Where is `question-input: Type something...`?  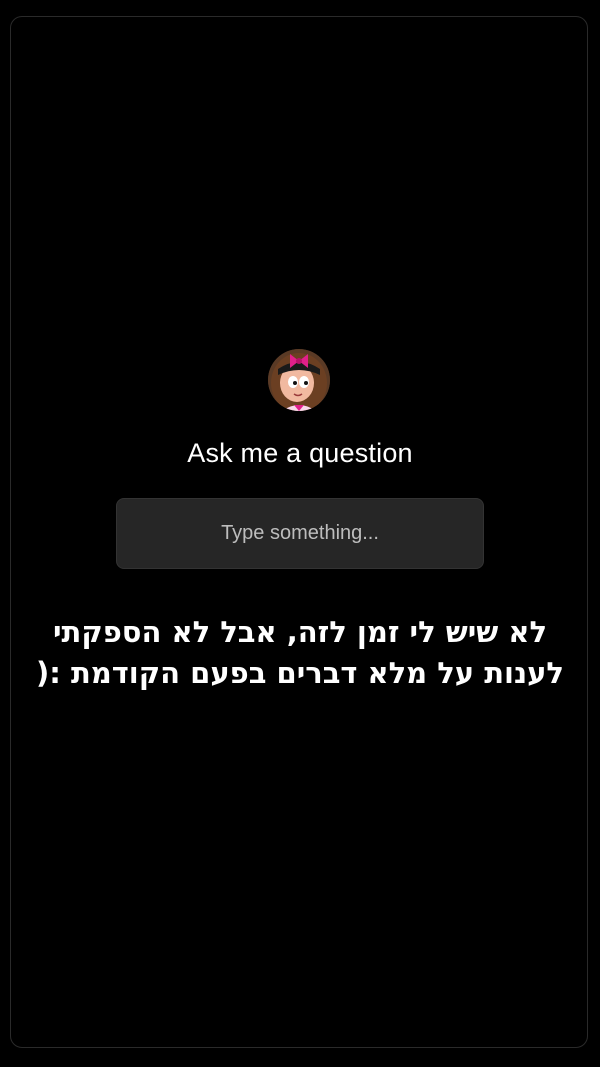 question-input: Type something... is located at coordinates (300, 533).